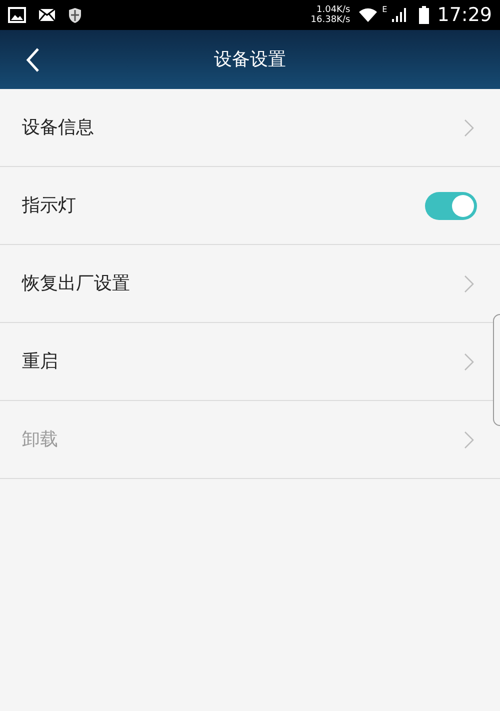 This screenshot has height=711, width=500. What do you see at coordinates (424, 15) in the screenshot?
I see `battery-icon` at bounding box center [424, 15].